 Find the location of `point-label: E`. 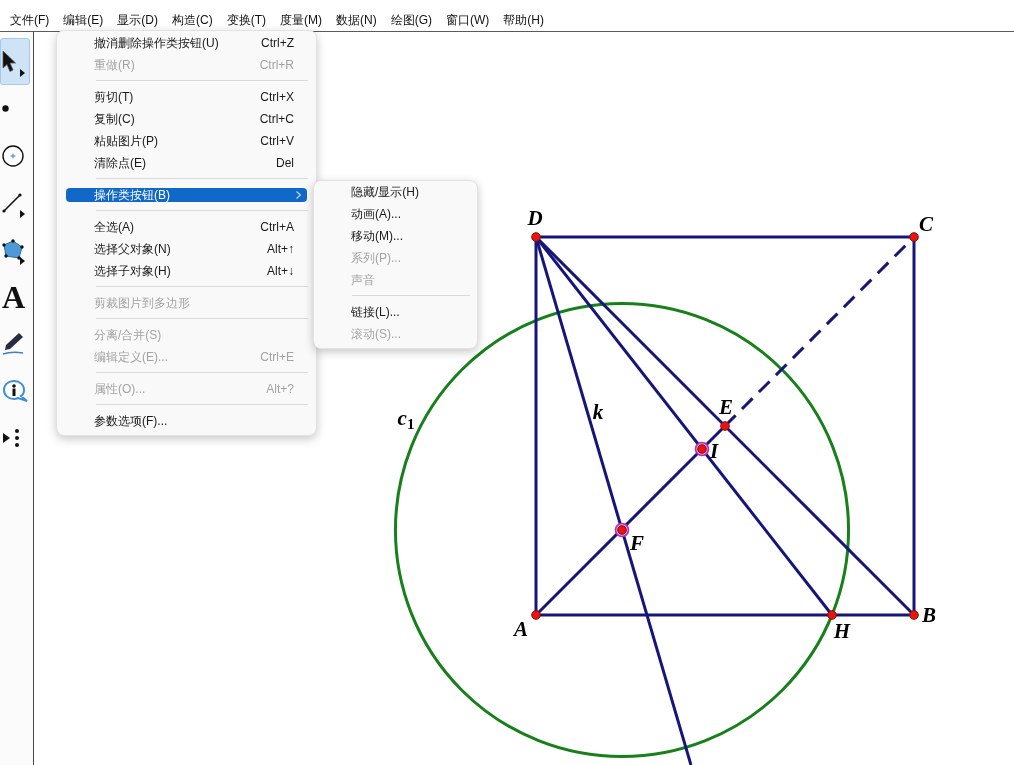

point-label: E is located at coordinates (726, 407).